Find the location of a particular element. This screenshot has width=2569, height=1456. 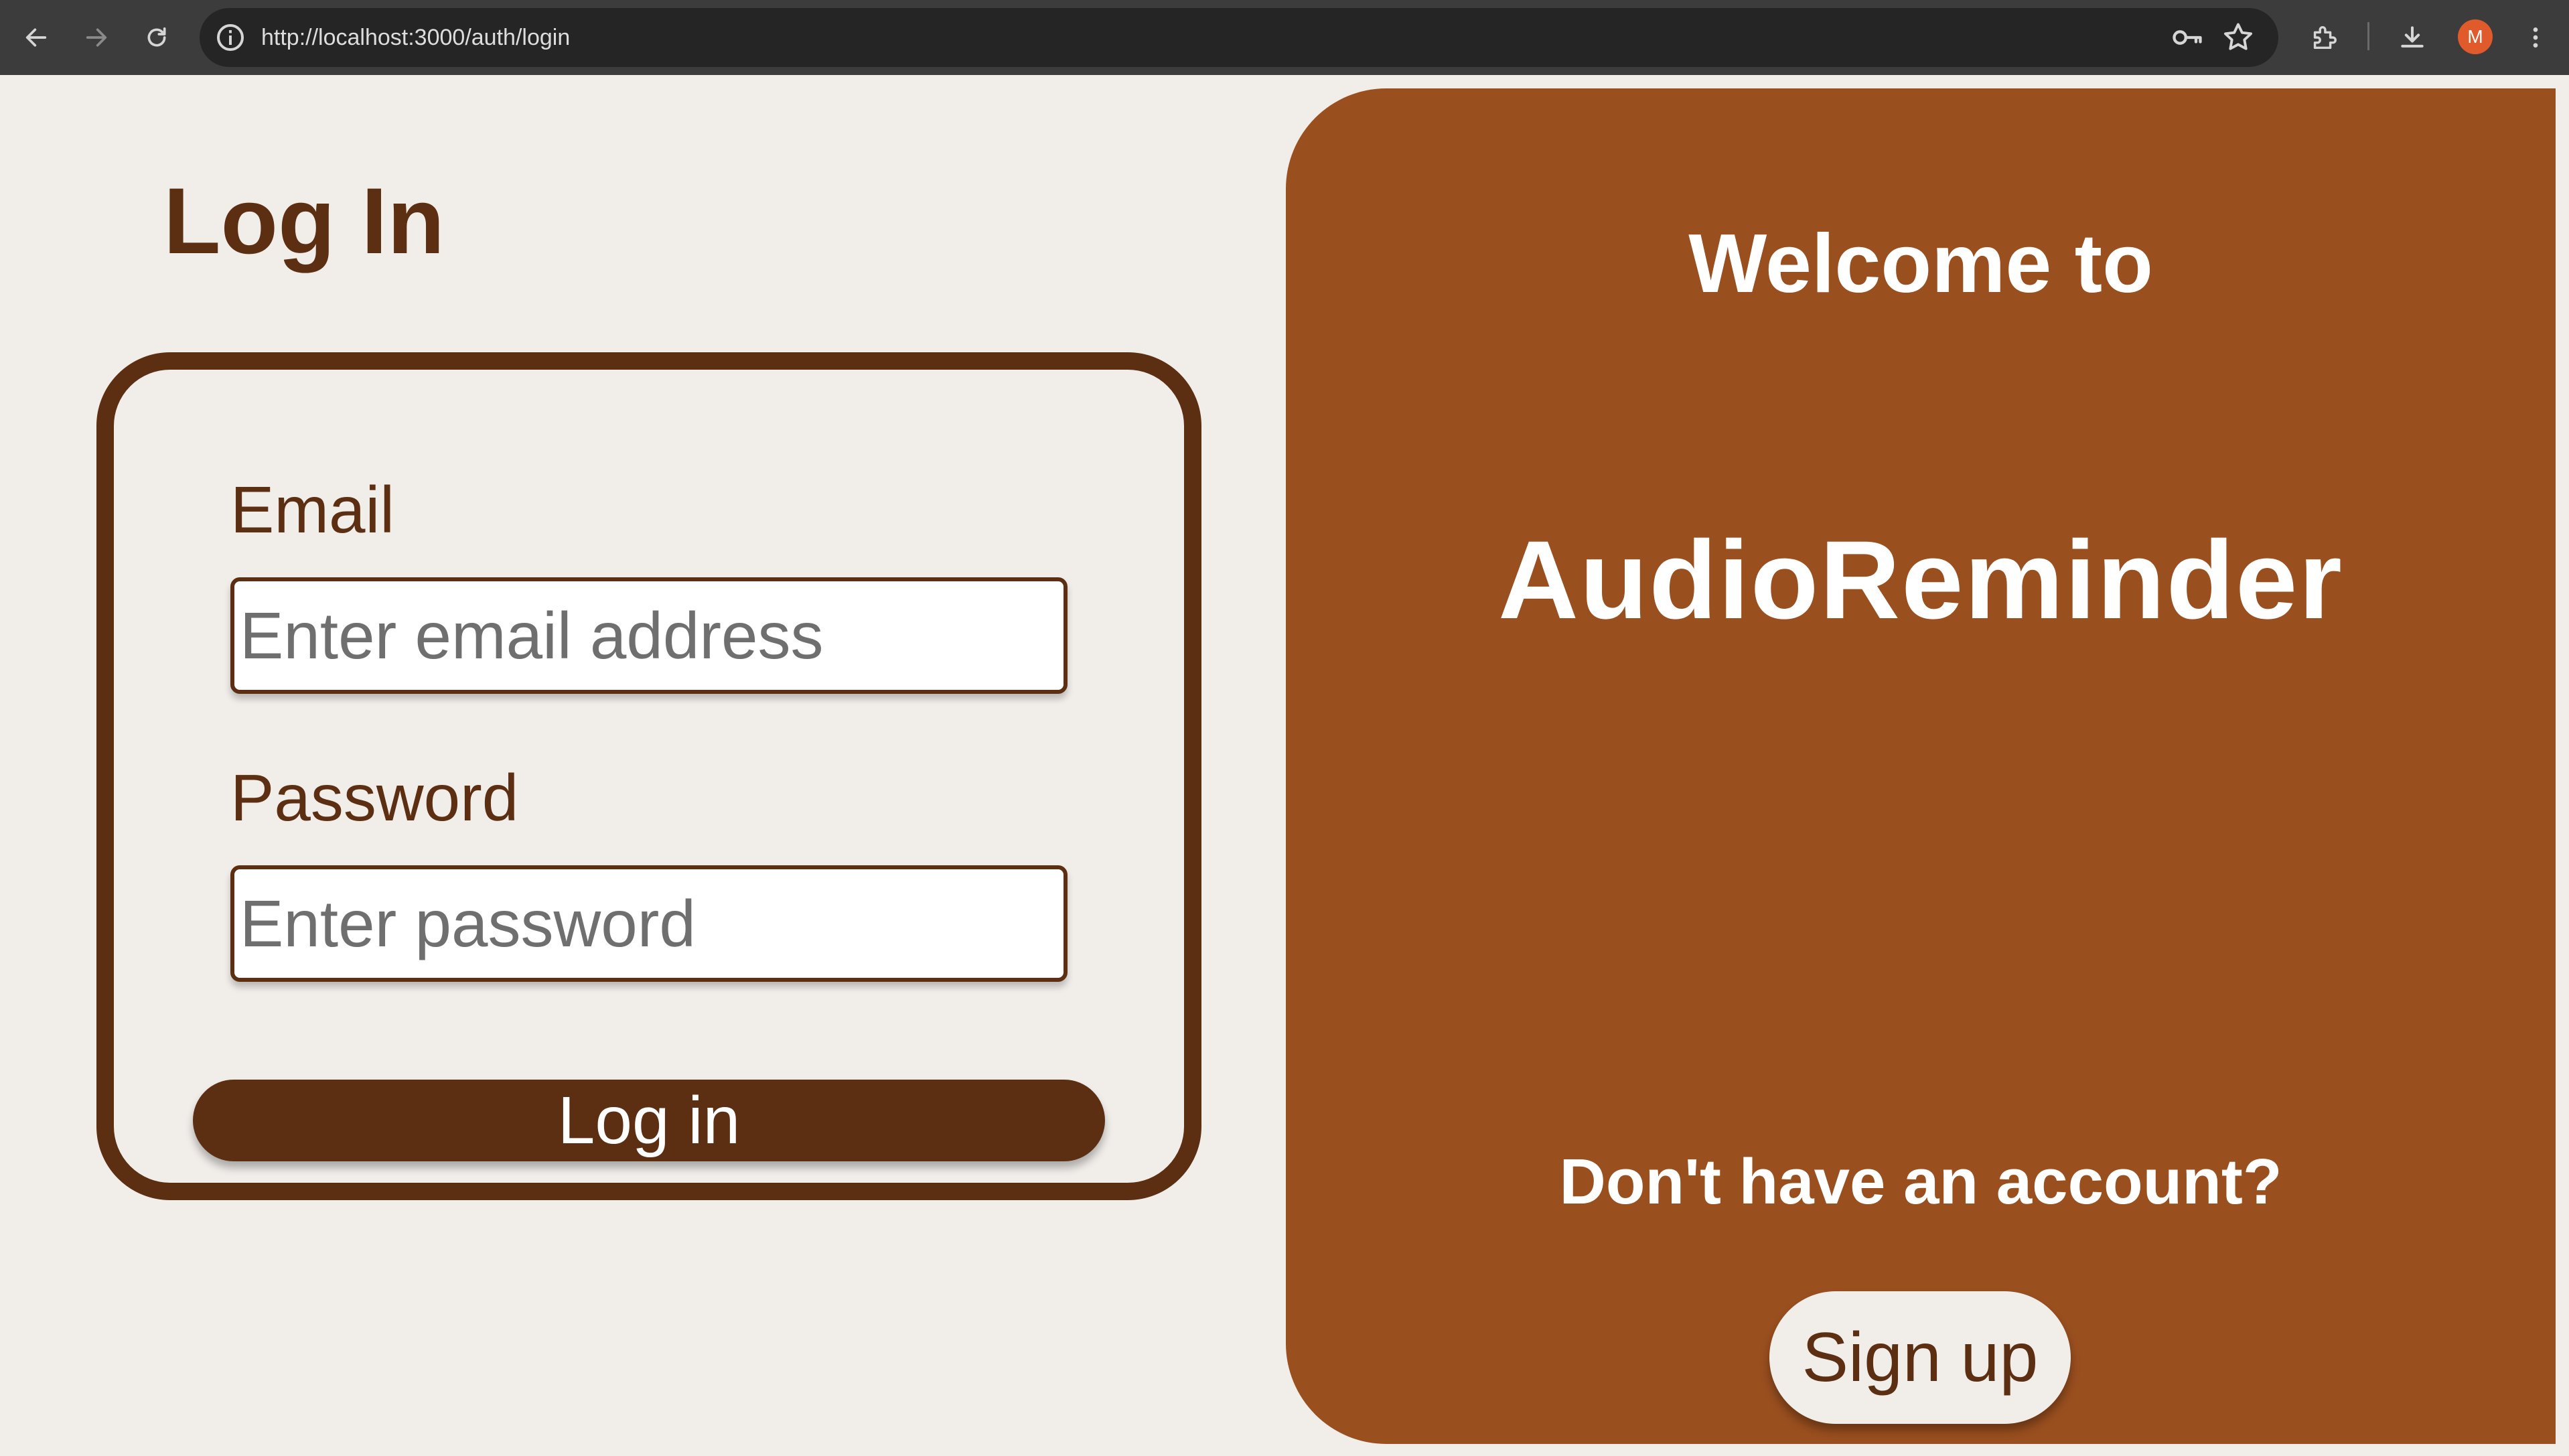

login-button: Log in is located at coordinates (649, 1120).